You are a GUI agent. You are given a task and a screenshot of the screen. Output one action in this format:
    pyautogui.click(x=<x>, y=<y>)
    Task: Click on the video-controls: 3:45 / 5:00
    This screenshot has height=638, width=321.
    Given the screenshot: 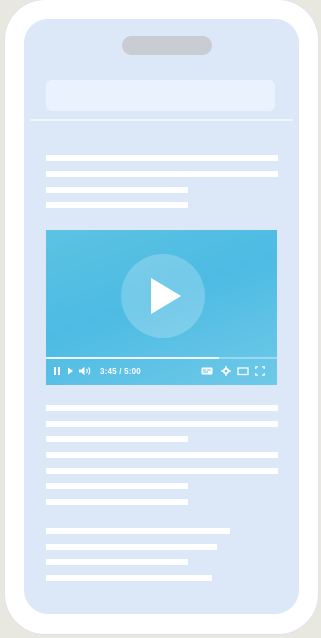 What is the action you would take?
    pyautogui.click(x=161, y=372)
    